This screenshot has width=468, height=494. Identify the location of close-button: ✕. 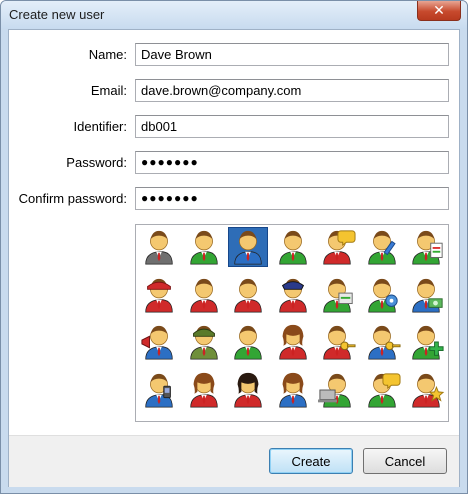
(439, 11).